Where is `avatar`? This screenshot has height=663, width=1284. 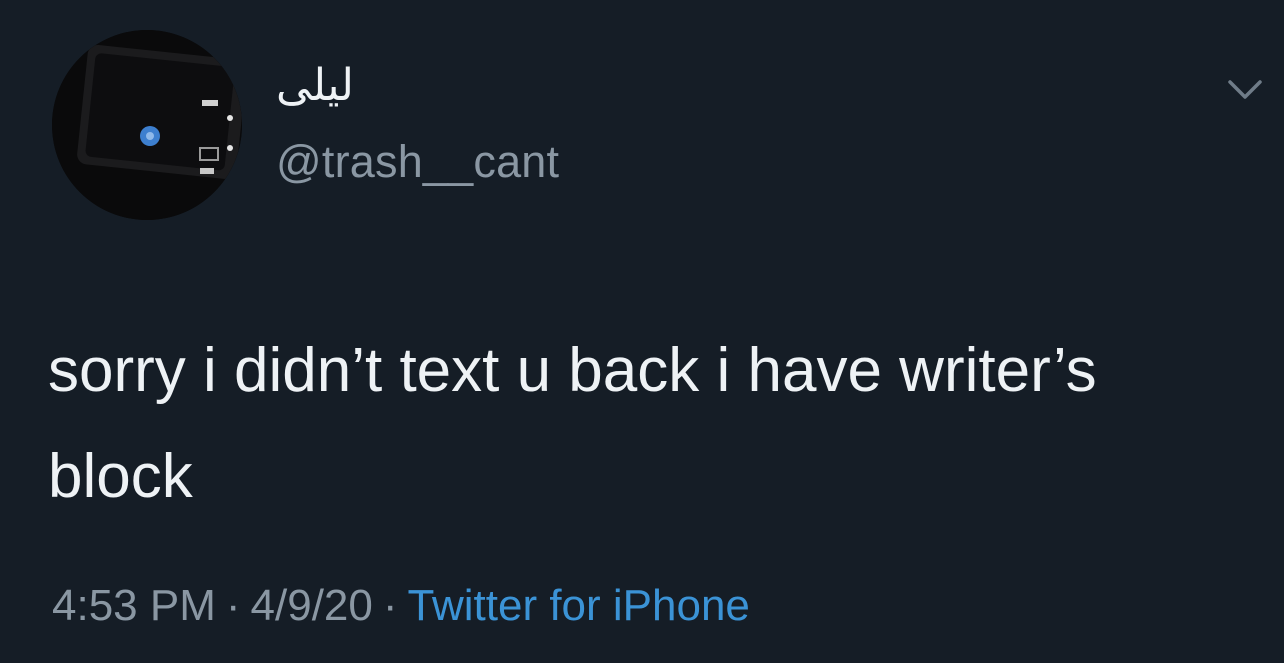
avatar is located at coordinates (147, 125).